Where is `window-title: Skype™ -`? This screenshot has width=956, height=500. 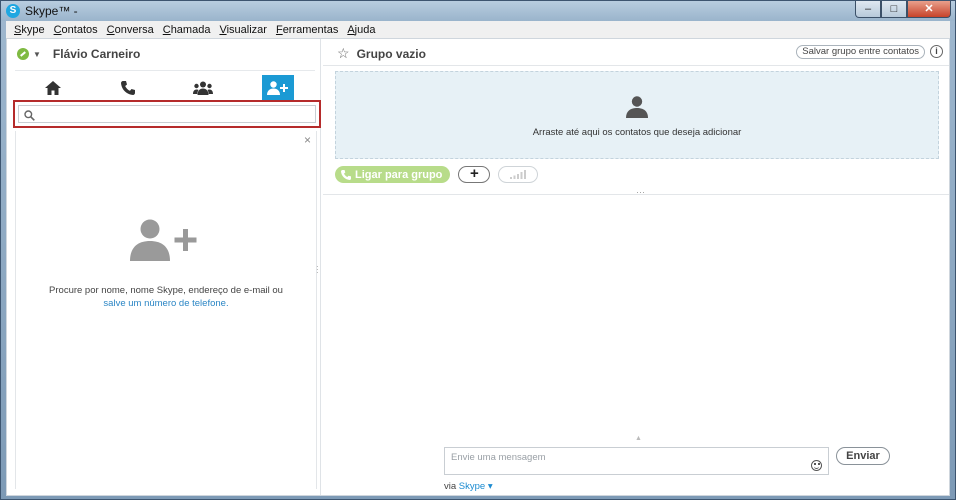 window-title: Skype™ - is located at coordinates (51, 11).